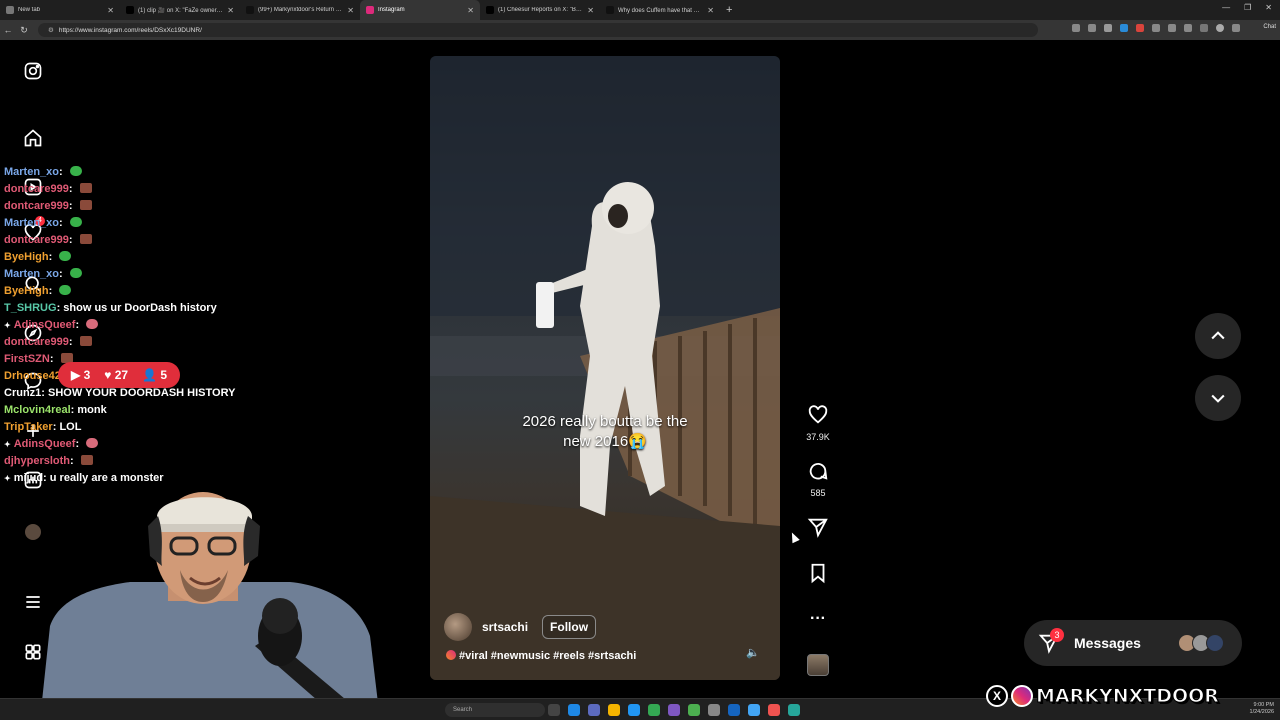  I want to click on comment-button: 585, so click(818, 479).